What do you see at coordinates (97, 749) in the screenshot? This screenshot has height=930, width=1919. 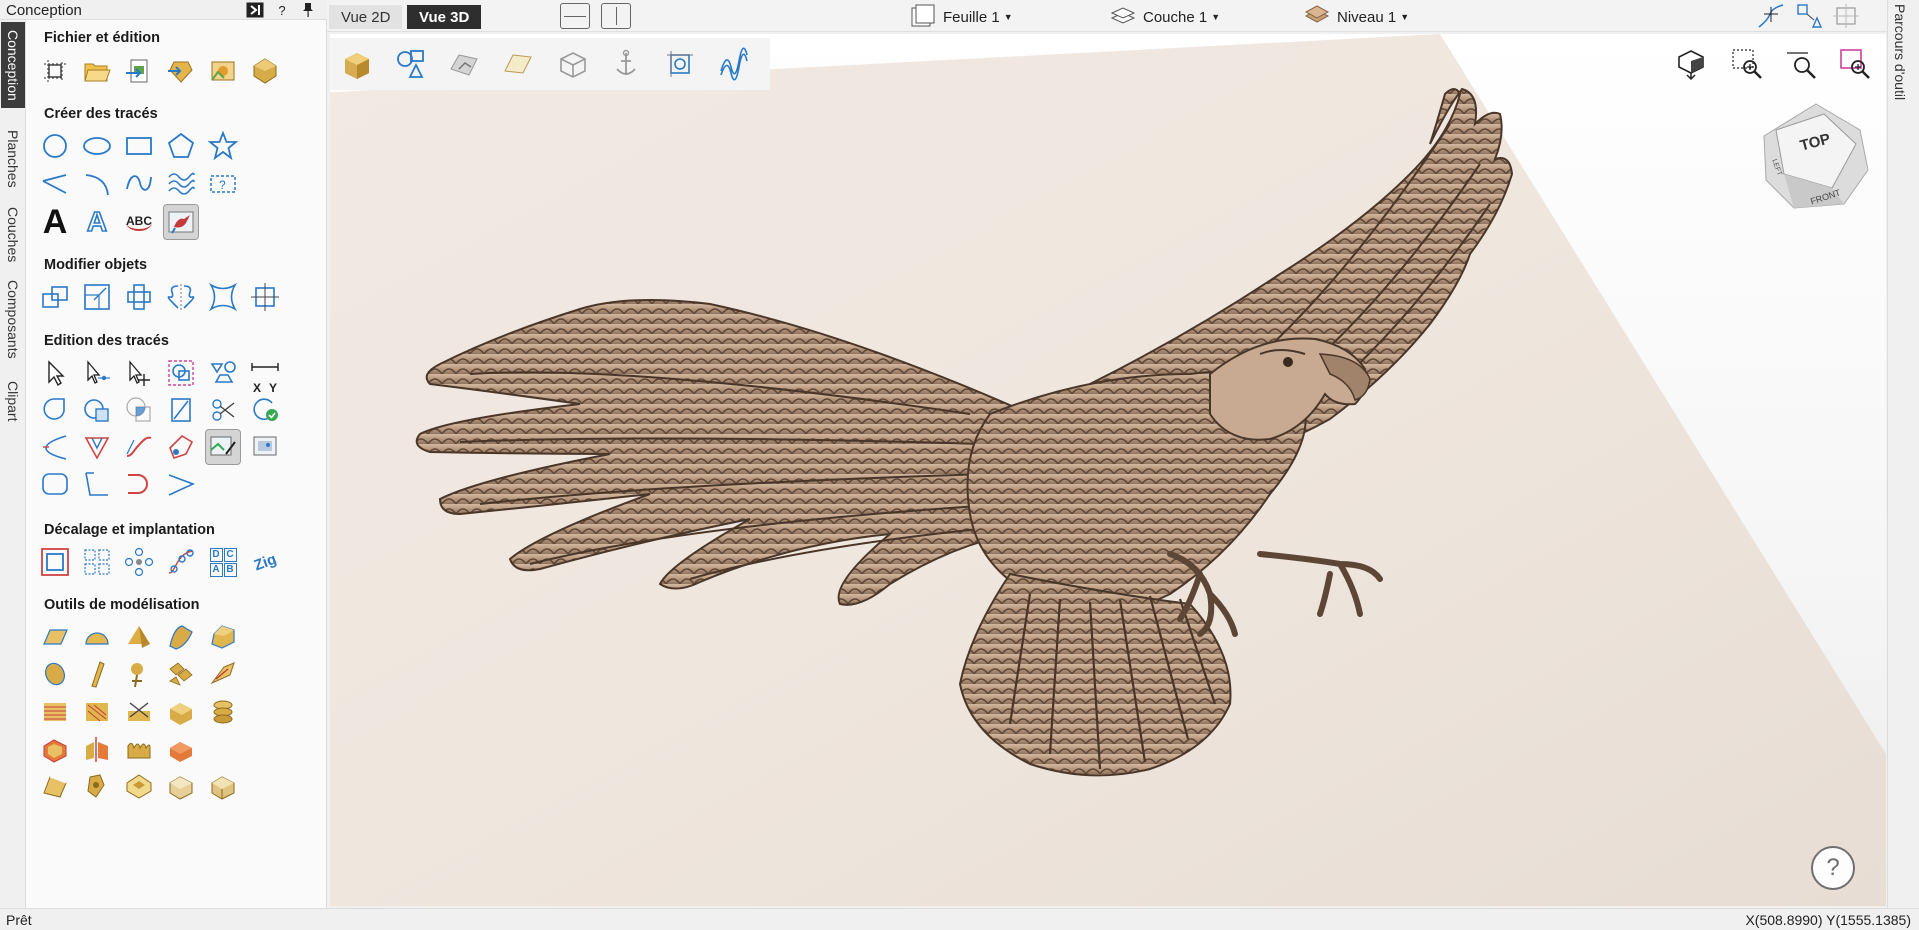 I see `split-model-button` at bounding box center [97, 749].